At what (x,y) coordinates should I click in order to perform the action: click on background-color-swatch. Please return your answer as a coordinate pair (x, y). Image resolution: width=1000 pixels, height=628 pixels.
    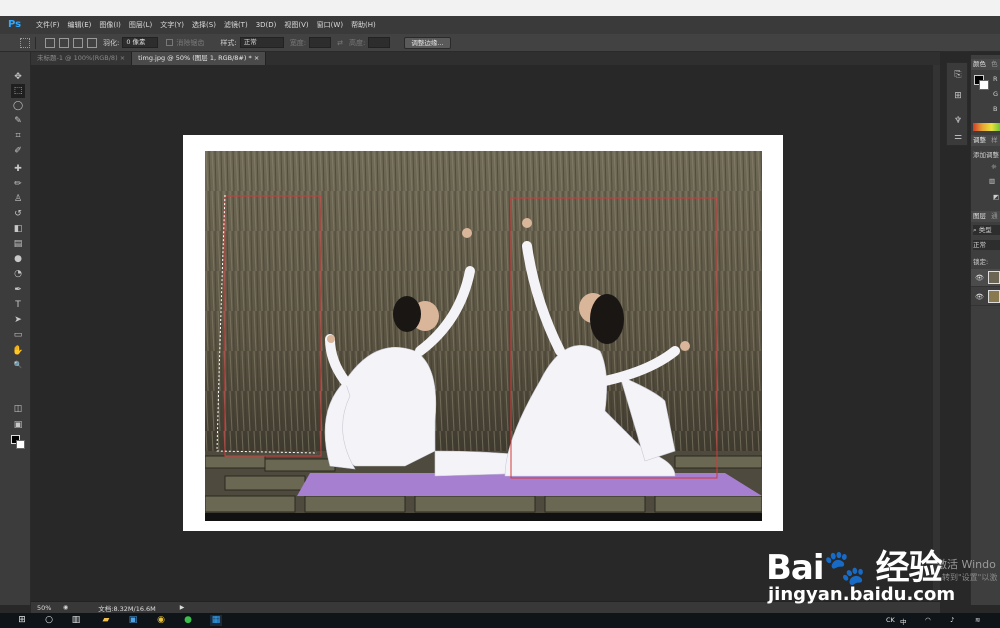
    Looking at the image, I should click on (20, 444).